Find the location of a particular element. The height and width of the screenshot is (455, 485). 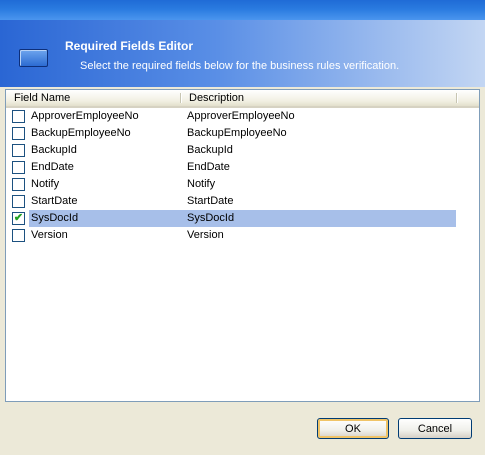

cancel-button: Cancel is located at coordinates (435, 428).